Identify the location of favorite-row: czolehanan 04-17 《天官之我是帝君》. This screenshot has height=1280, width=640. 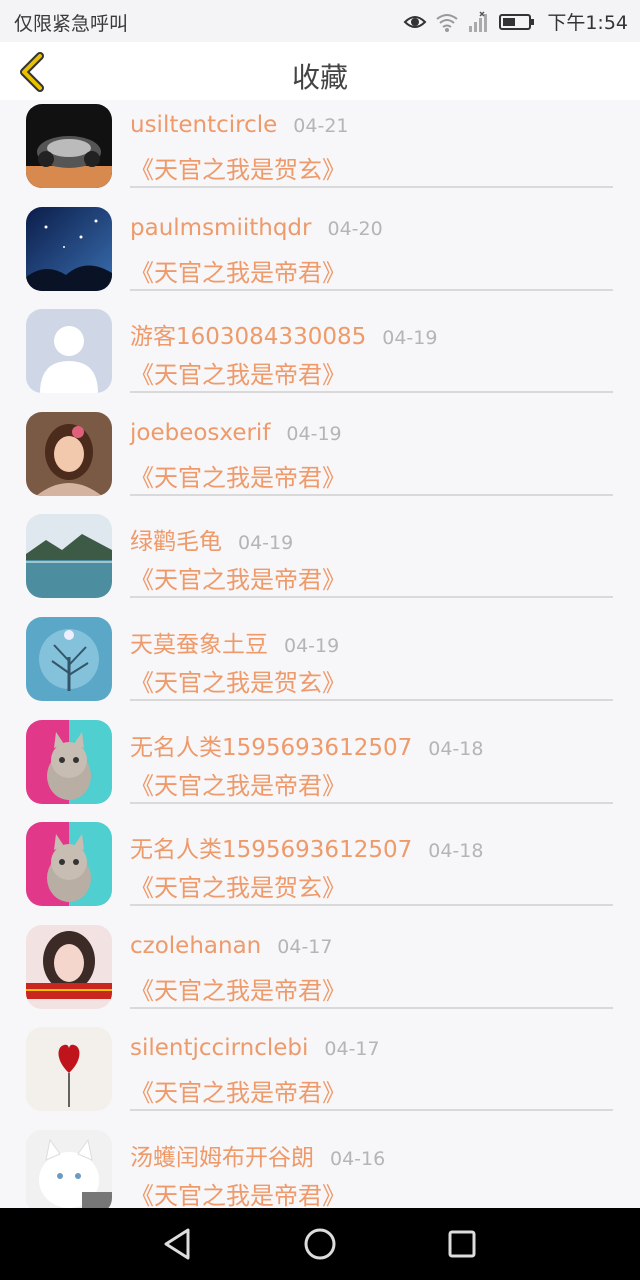
(320, 972).